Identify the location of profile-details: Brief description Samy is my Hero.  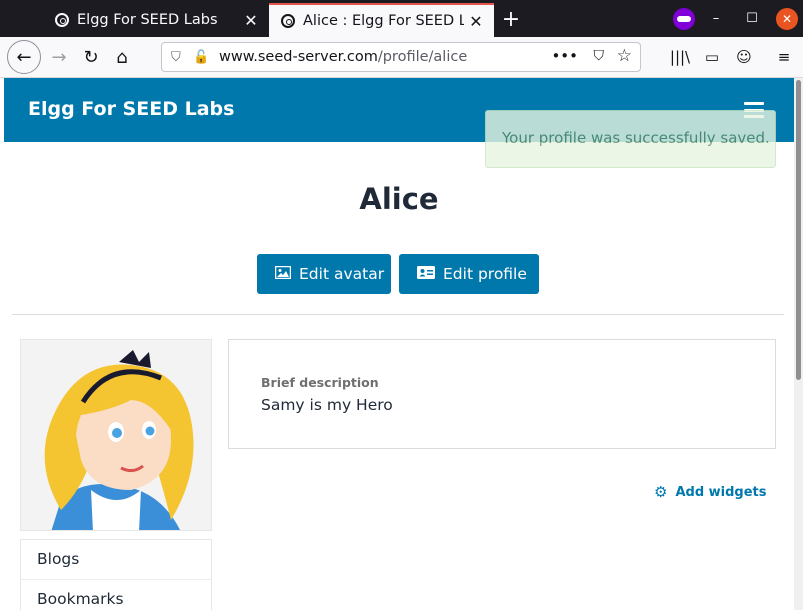
(502, 394).